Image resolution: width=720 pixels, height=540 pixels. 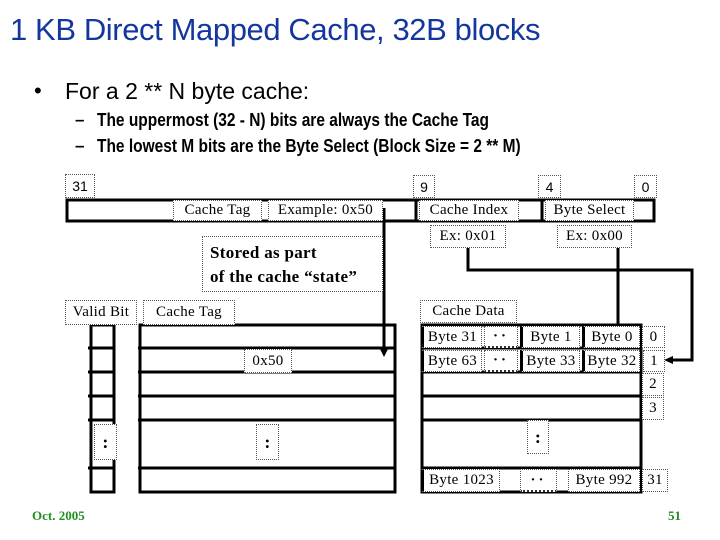 What do you see at coordinates (538, 437) in the screenshot?
I see `data-ellipsis: :` at bounding box center [538, 437].